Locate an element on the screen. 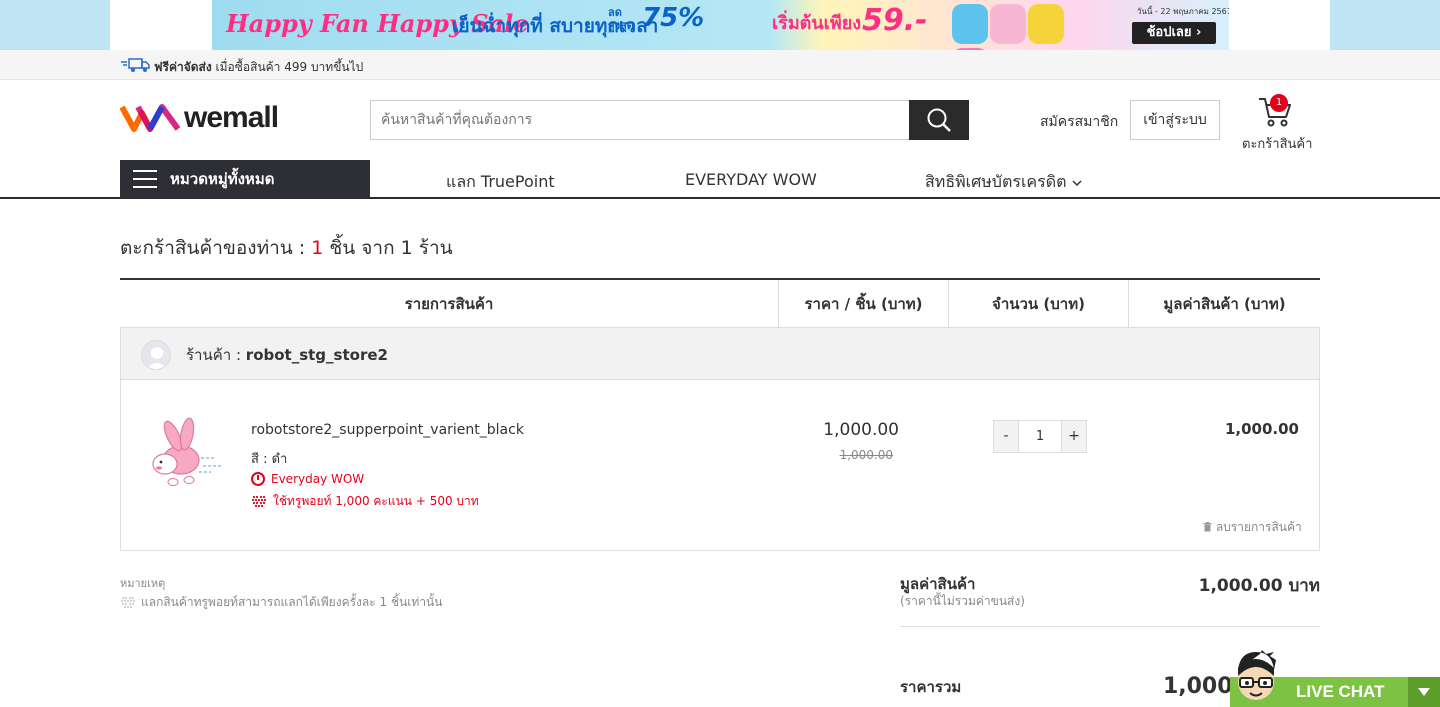  store-name: ร้านค้า : robot_stg_store2 is located at coordinates (287, 355).